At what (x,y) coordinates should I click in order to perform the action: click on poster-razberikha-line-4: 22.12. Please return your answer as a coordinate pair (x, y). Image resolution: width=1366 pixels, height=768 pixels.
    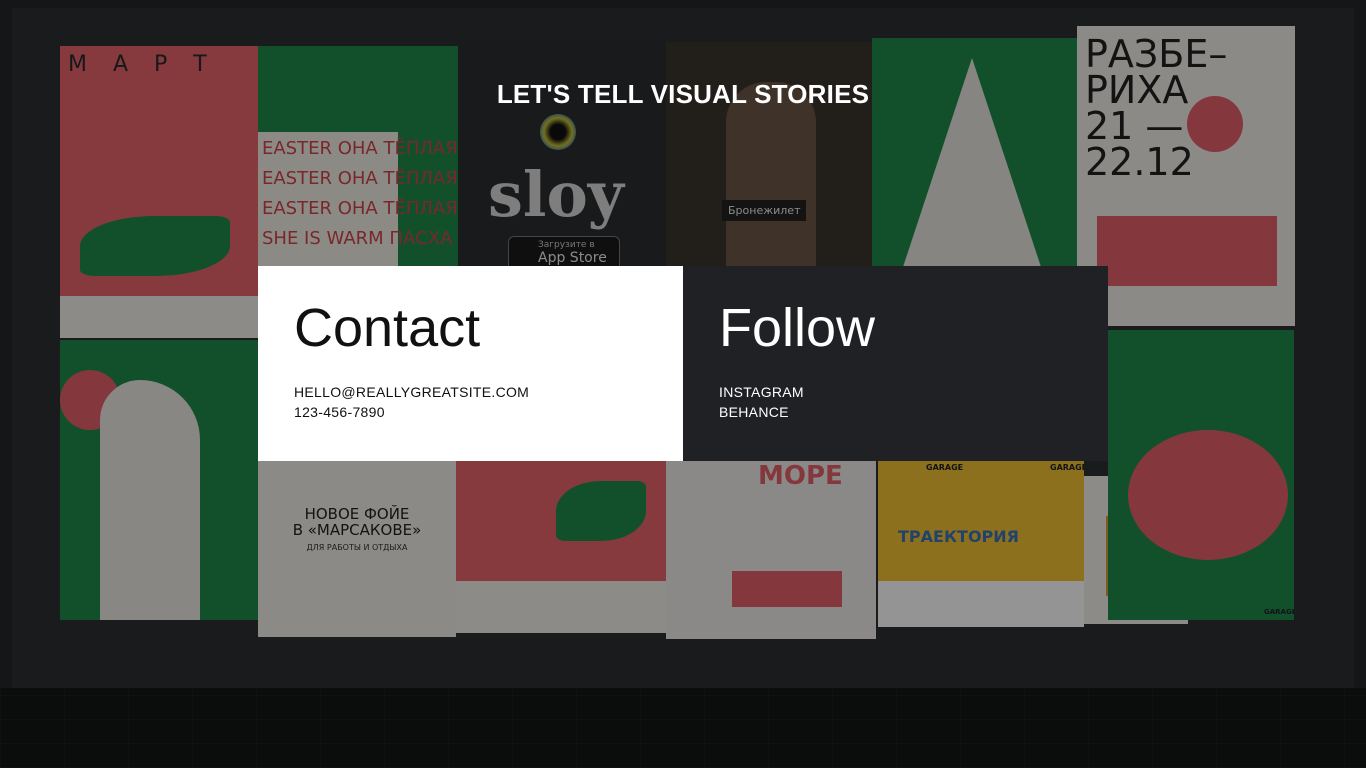
    Looking at the image, I should click on (1139, 162).